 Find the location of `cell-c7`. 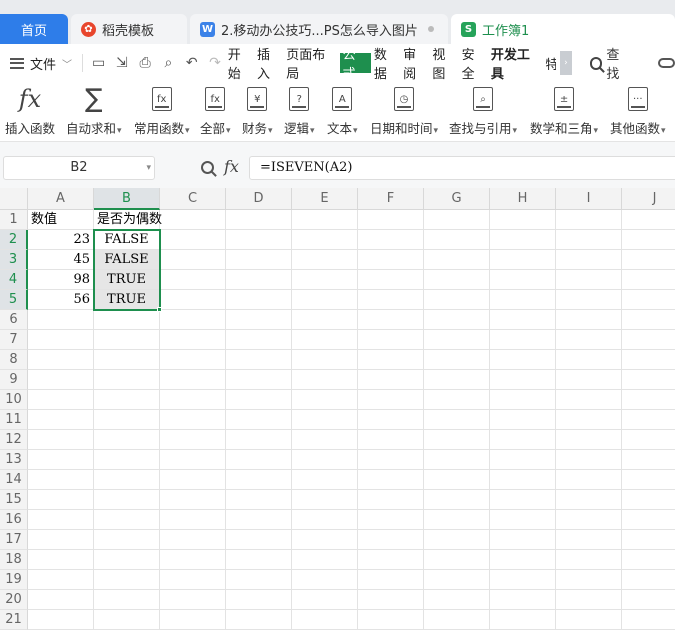

cell-c7 is located at coordinates (193, 340).